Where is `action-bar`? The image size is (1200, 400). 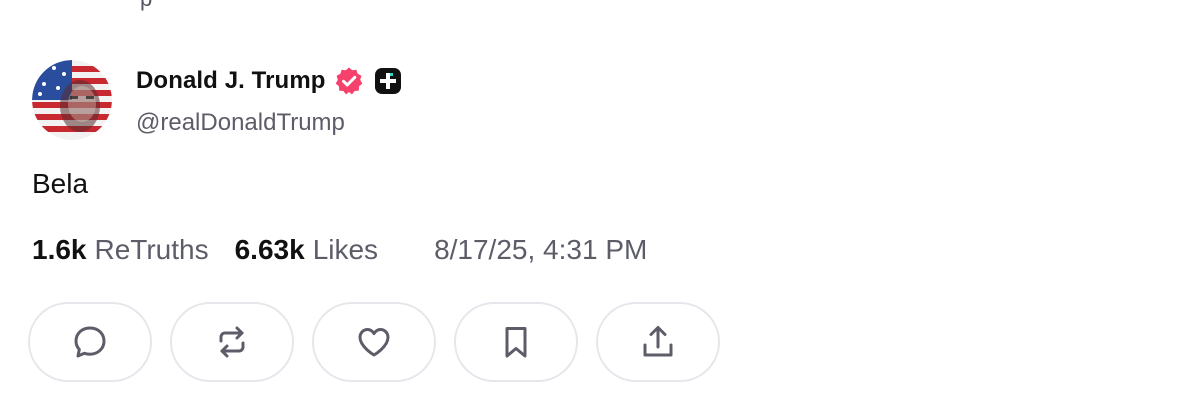
action-bar is located at coordinates (374, 342).